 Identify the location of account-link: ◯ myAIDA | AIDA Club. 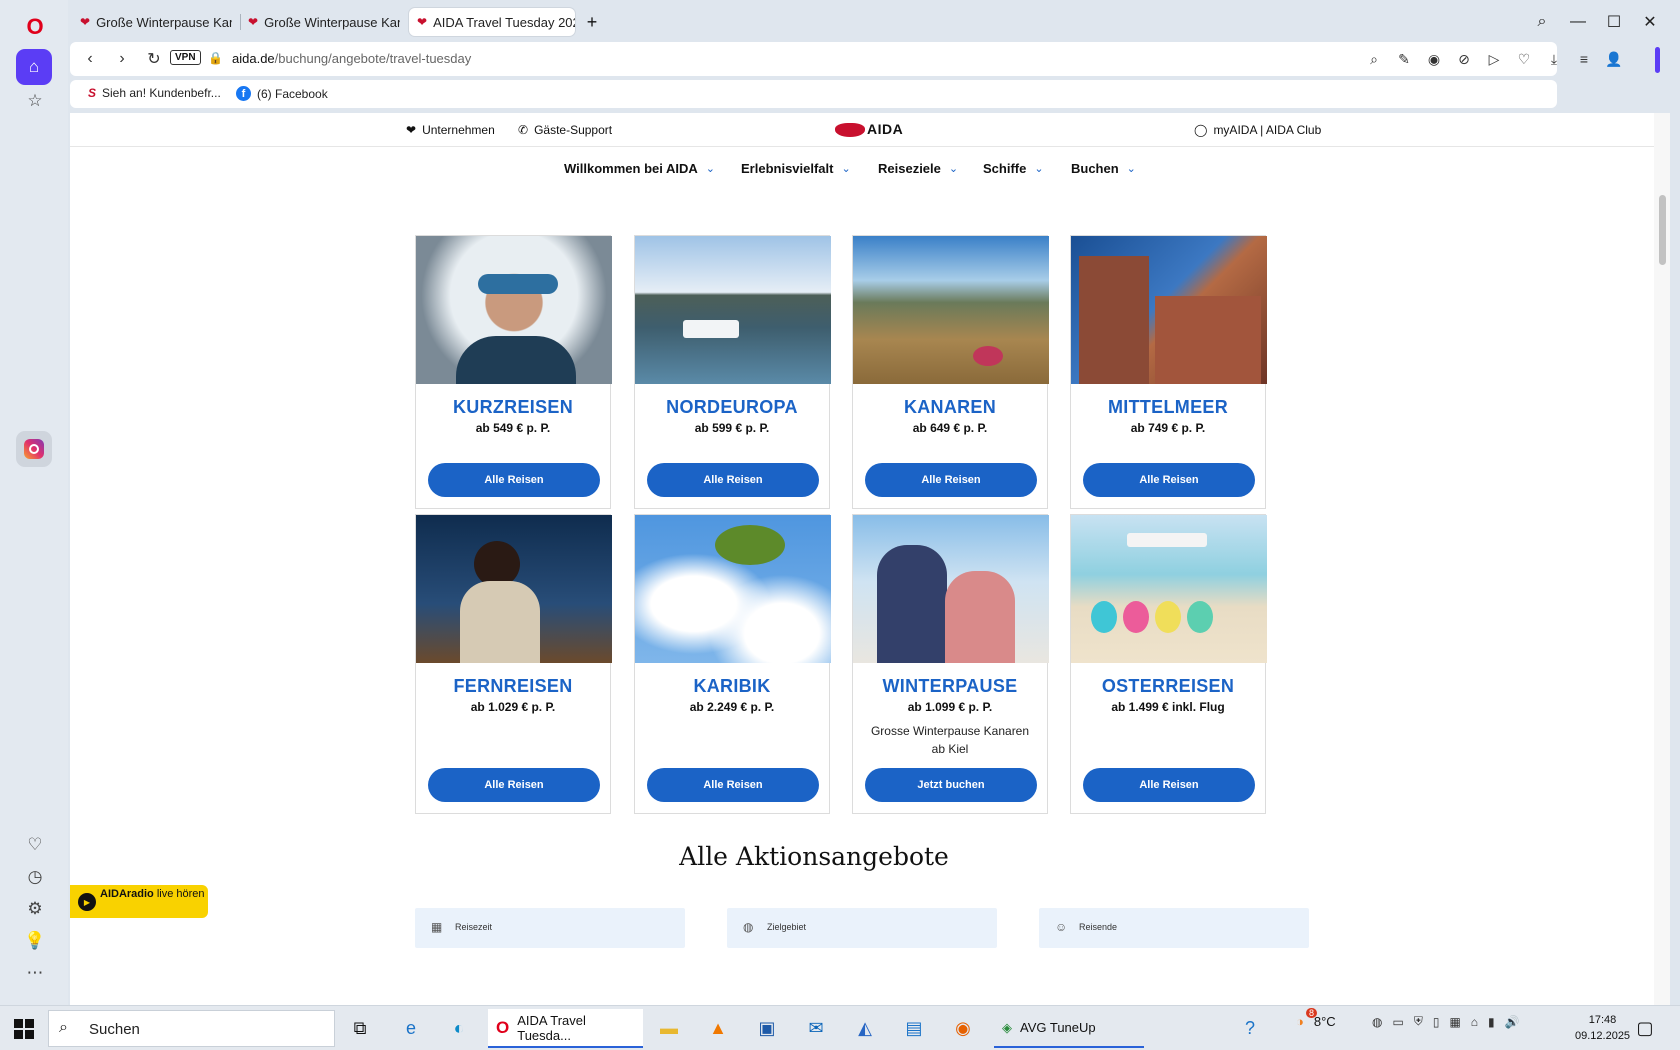
(1257, 130).